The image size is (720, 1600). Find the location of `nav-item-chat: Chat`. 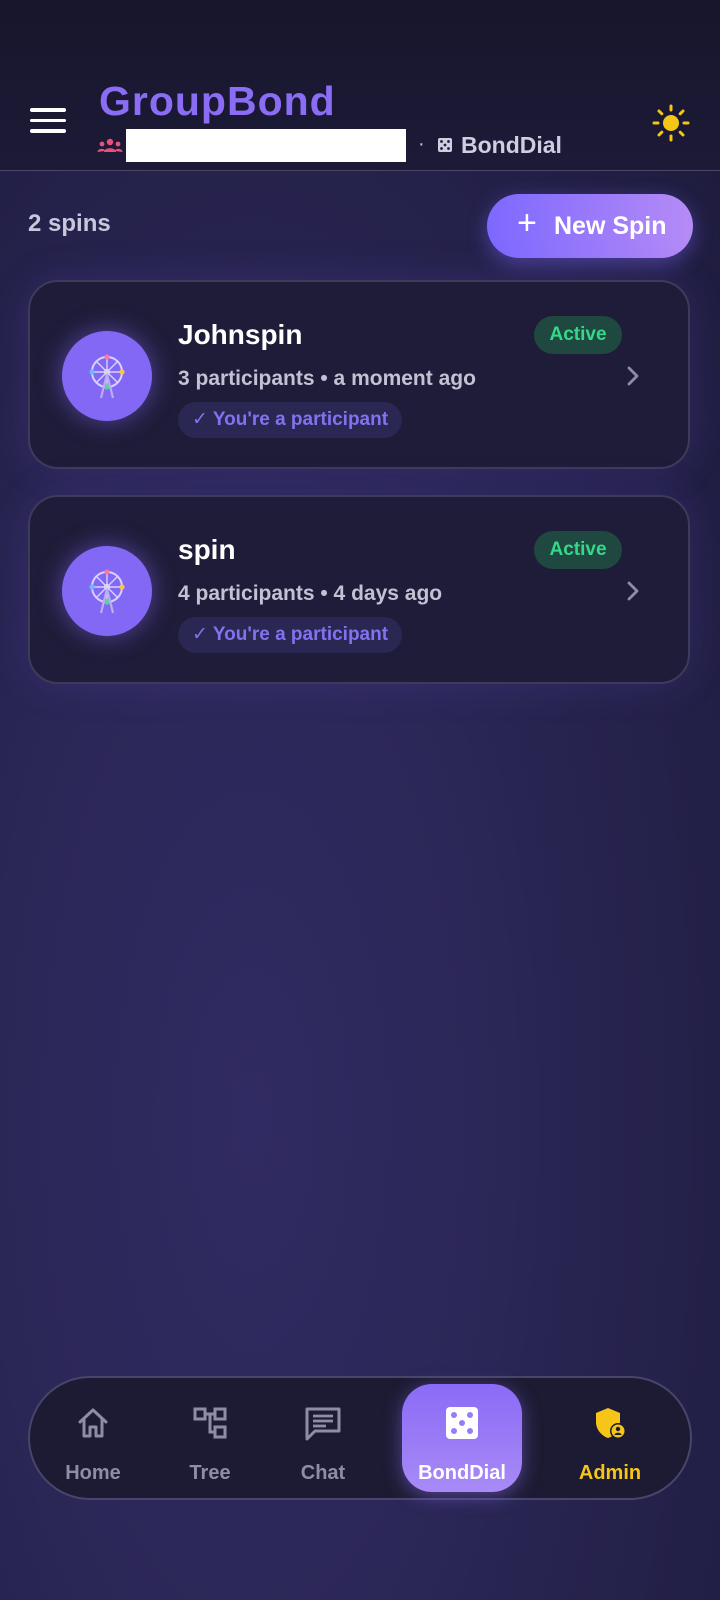

nav-item-chat: Chat is located at coordinates (323, 1438).